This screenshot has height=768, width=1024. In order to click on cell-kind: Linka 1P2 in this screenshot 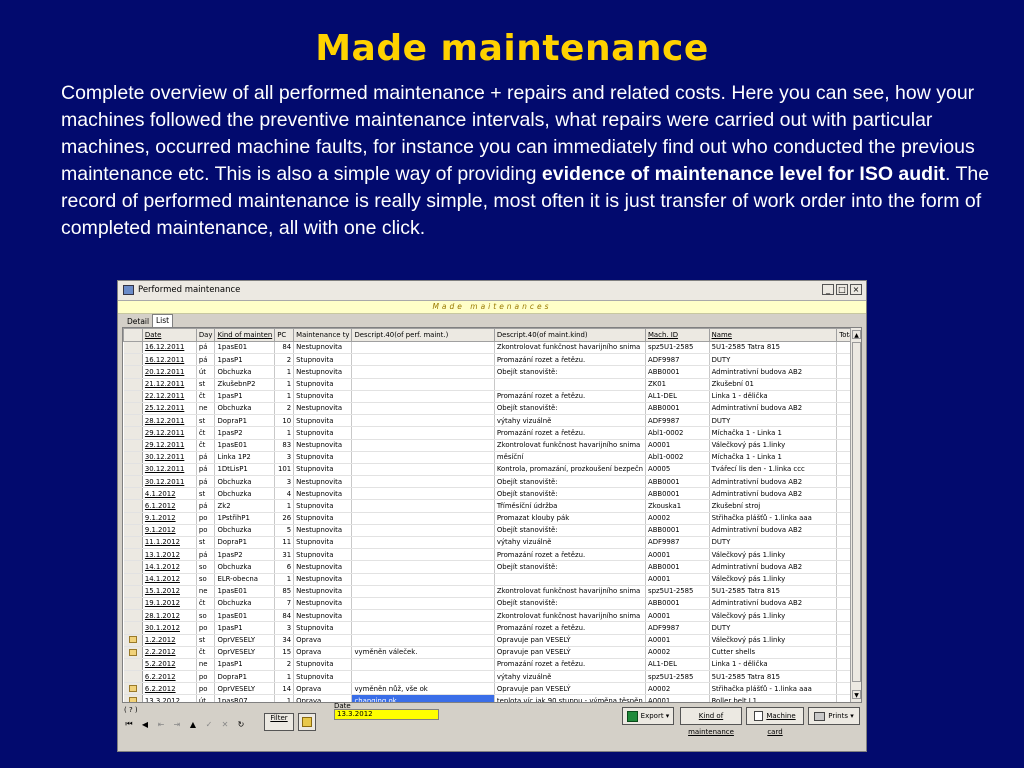, I will do `click(245, 457)`.